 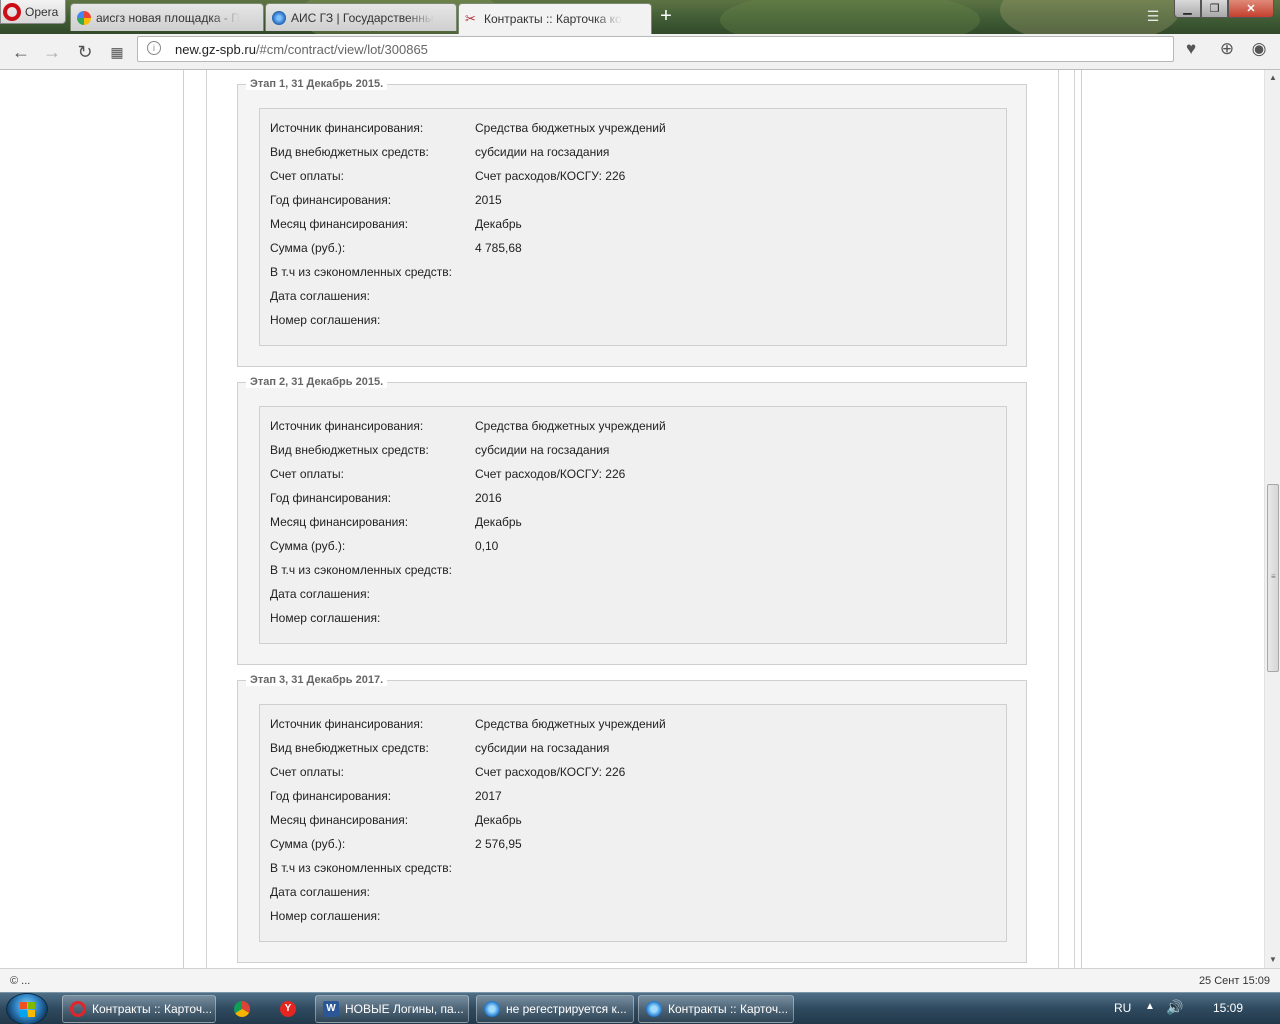 I want to click on tab-ais-gz: АИС ГЗ | Государственны, so click(x=361, y=17).